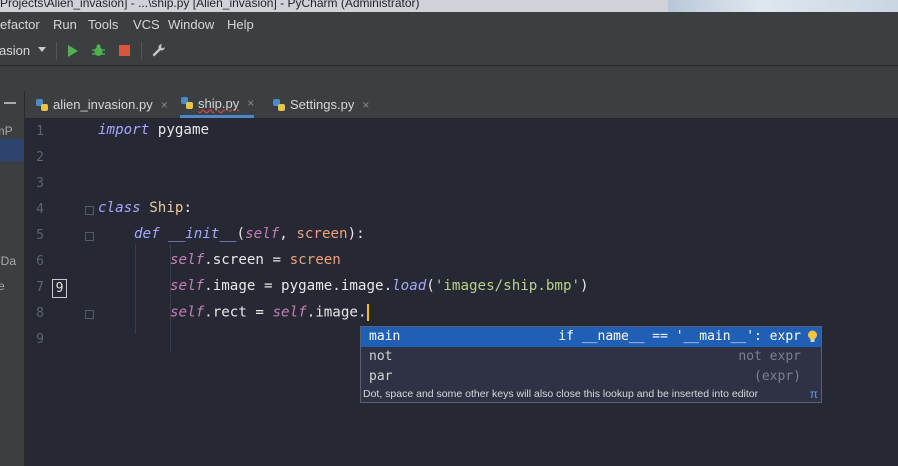 This screenshot has height=466, width=898. What do you see at coordinates (249, 234) in the screenshot?
I see `code-line-5: def __init__(self, screen):` at bounding box center [249, 234].